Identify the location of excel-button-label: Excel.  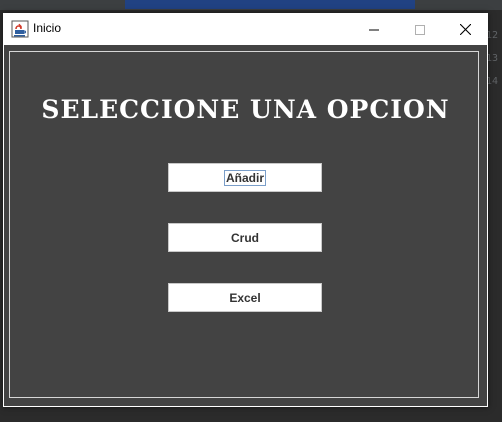
(245, 297).